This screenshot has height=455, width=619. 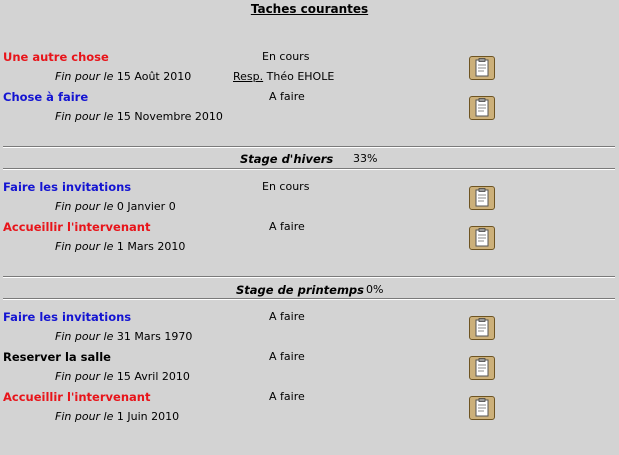 I want to click on task-title: Une autre chose, so click(x=56, y=57).